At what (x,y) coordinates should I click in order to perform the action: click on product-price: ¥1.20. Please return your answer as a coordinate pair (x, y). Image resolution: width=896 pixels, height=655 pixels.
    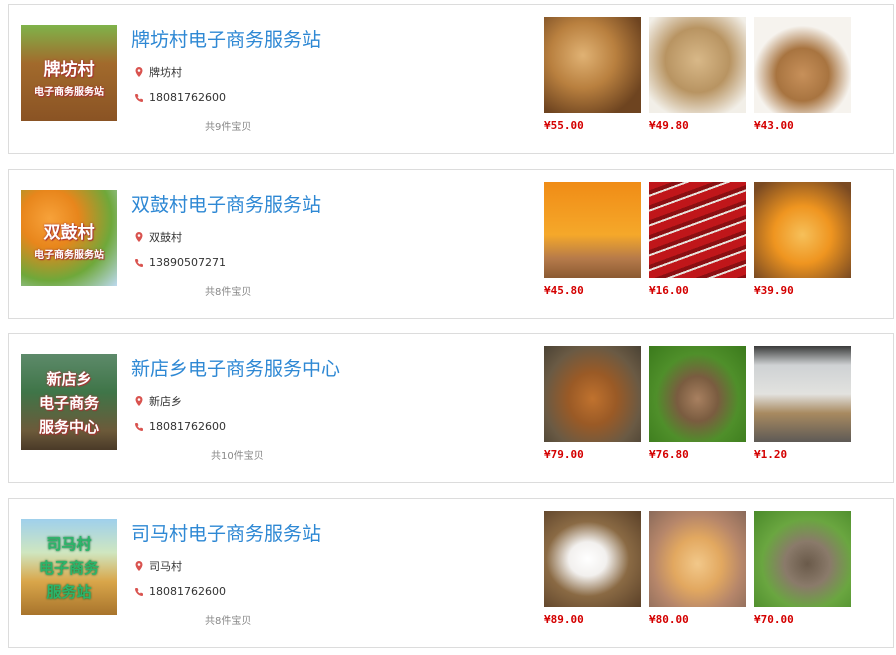
    Looking at the image, I should click on (771, 454).